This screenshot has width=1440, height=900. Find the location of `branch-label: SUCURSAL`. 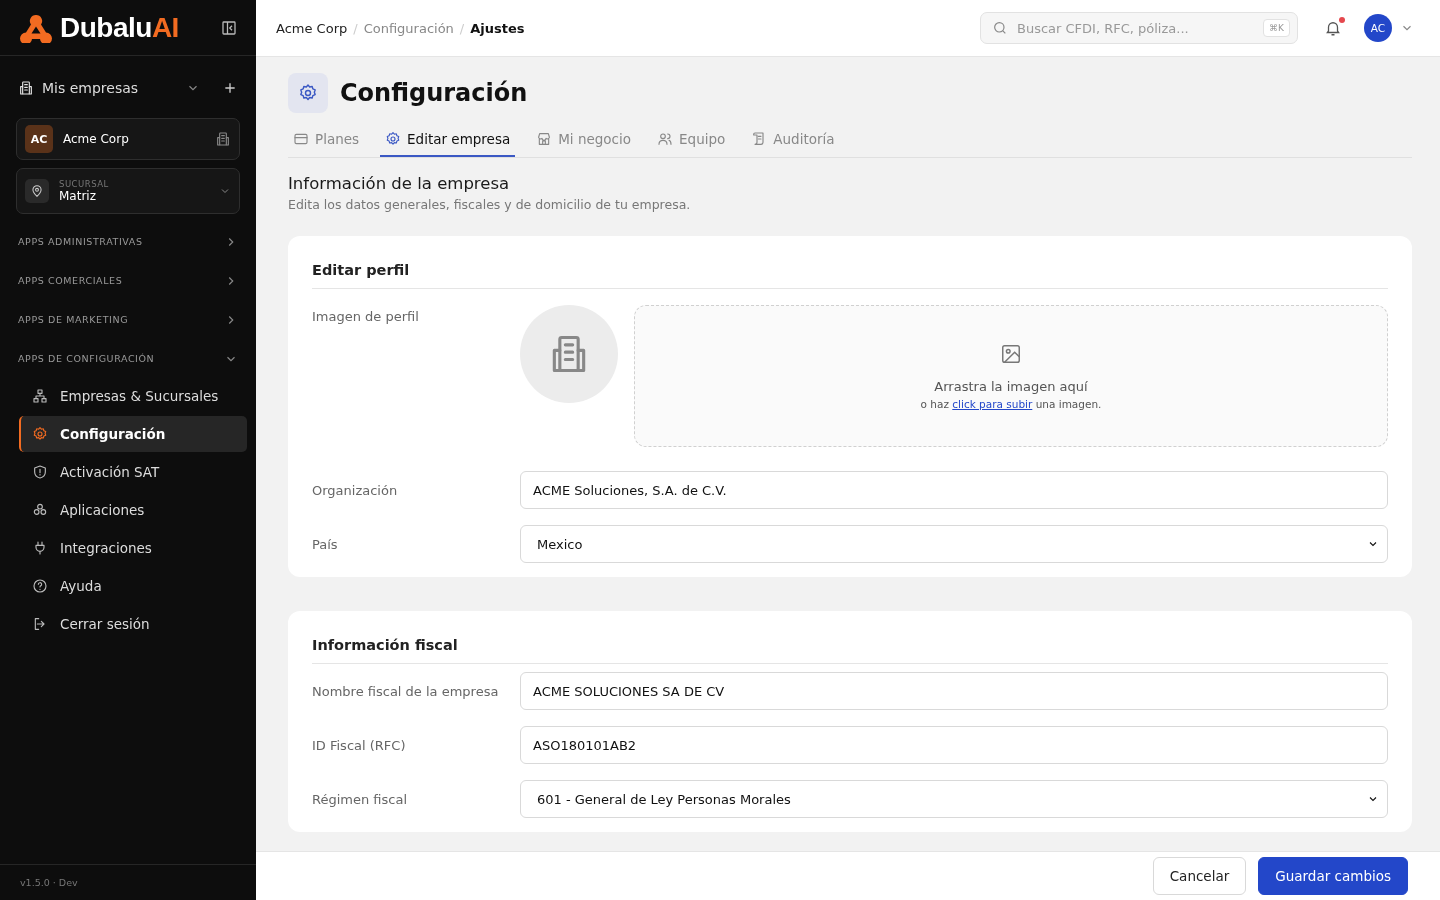

branch-label: SUCURSAL is located at coordinates (84, 184).